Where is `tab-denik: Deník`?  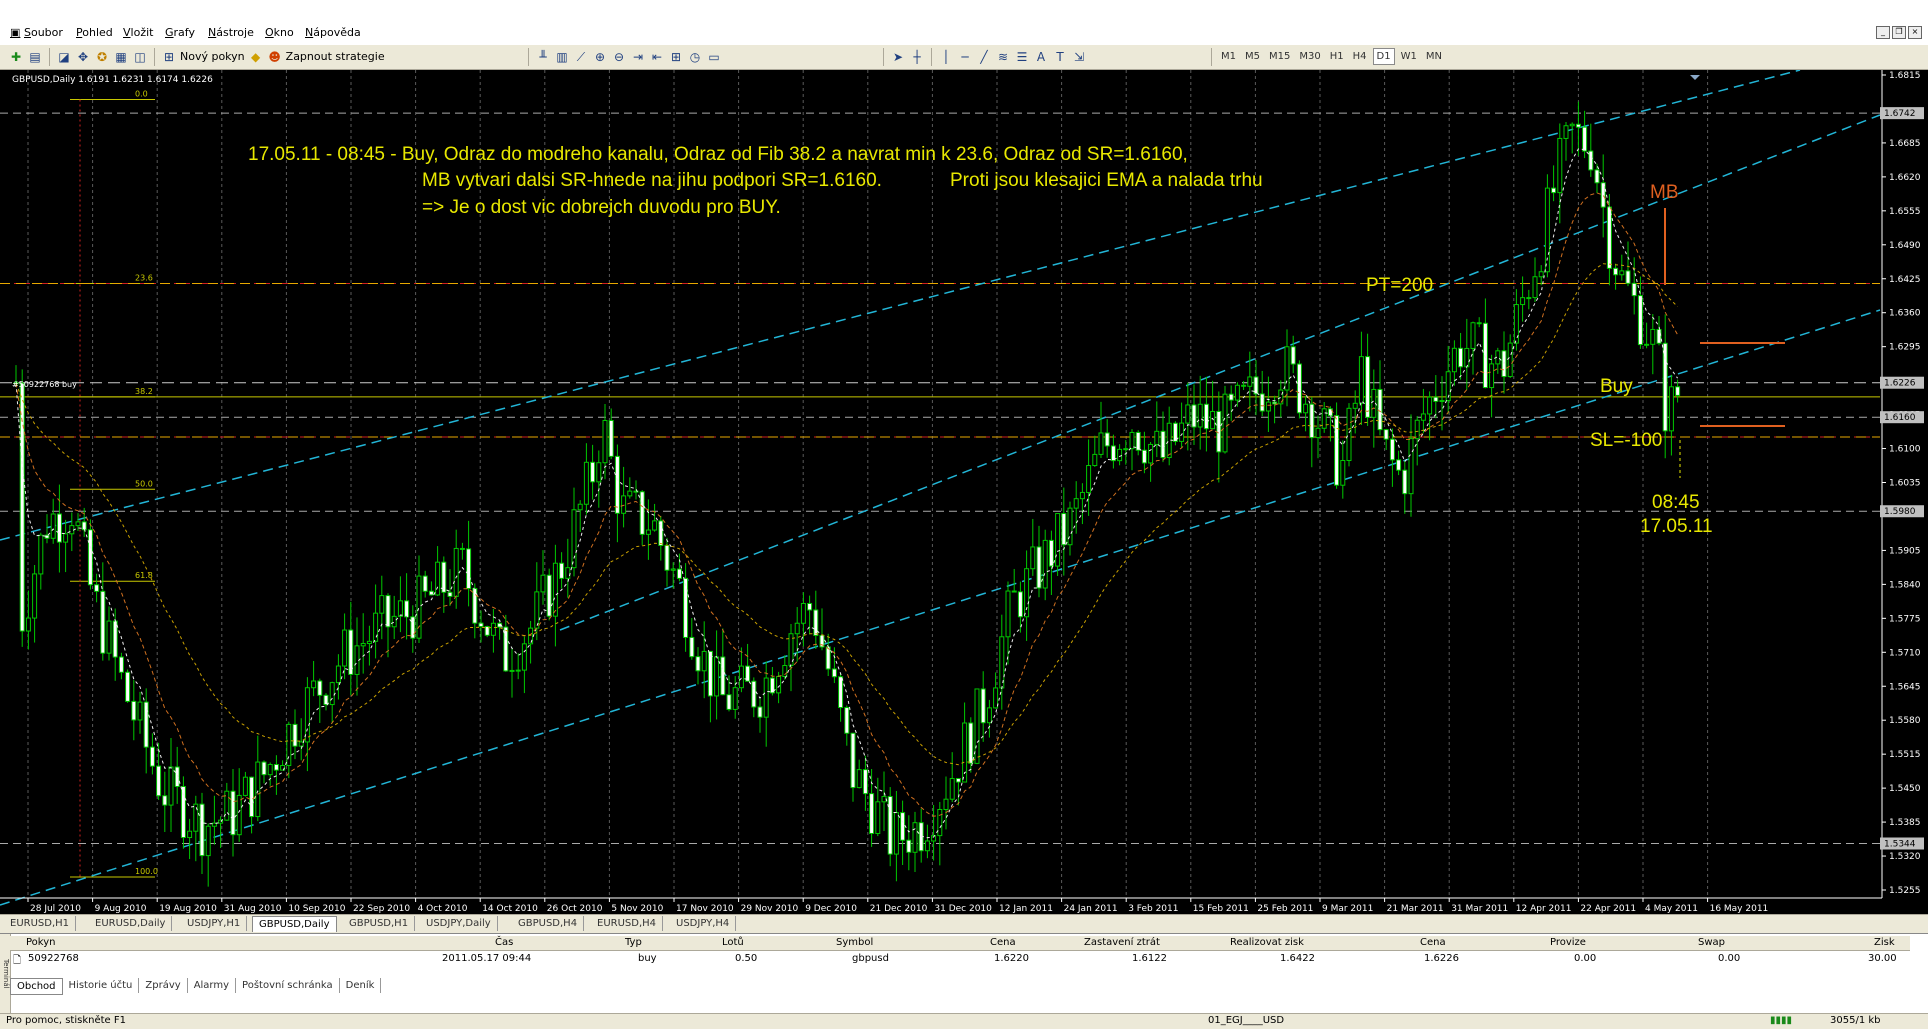
tab-denik: Deník is located at coordinates (361, 985).